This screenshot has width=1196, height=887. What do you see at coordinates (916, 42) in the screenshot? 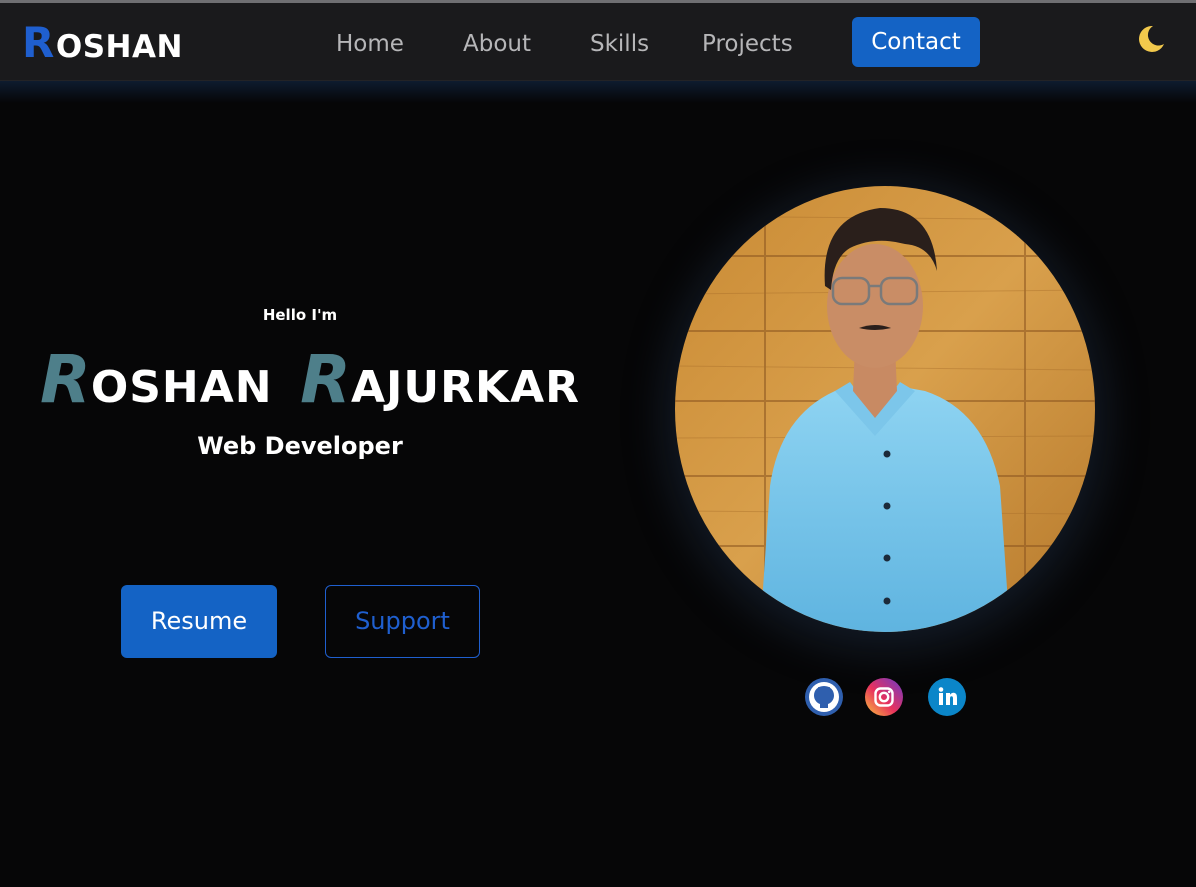
I see `contact-button: Contact` at bounding box center [916, 42].